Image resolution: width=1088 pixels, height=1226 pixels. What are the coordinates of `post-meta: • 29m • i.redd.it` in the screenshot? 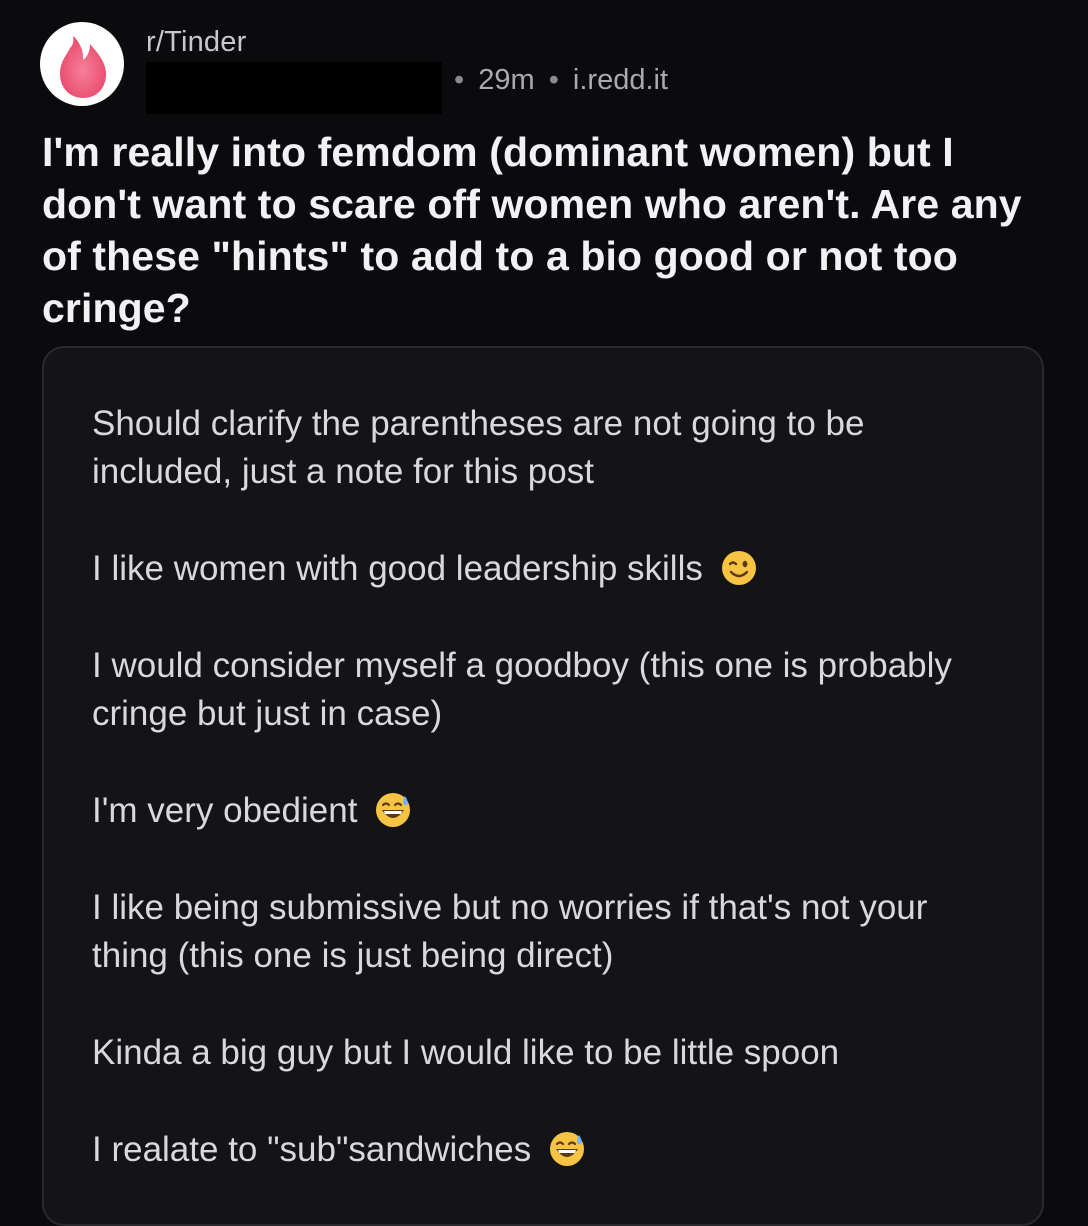 It's located at (558, 80).